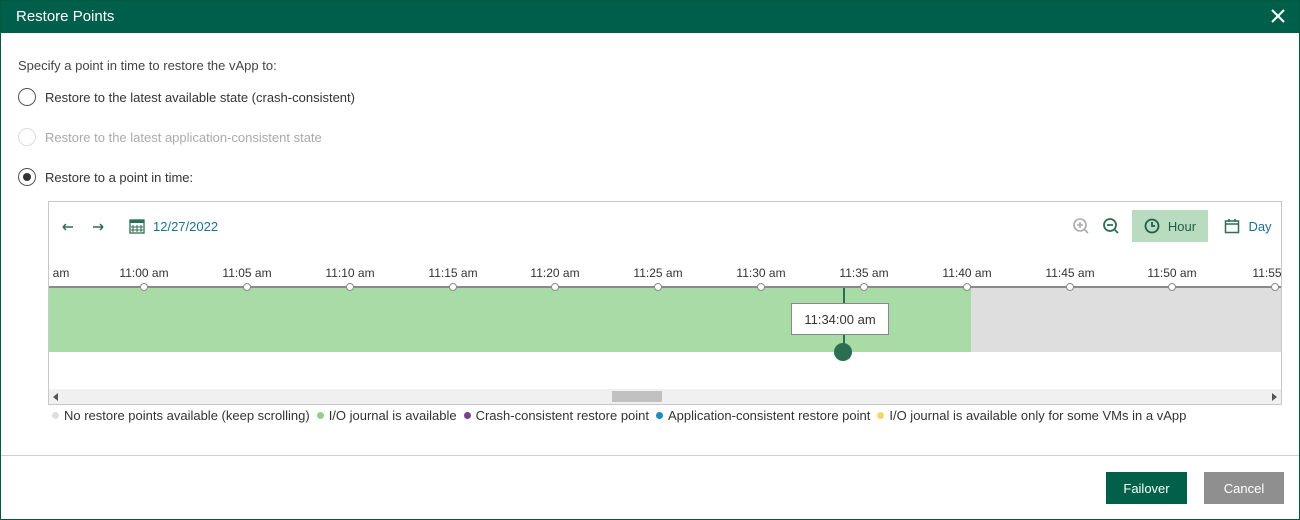  Describe the element at coordinates (137, 226) in the screenshot. I see `calendar-icon` at that location.